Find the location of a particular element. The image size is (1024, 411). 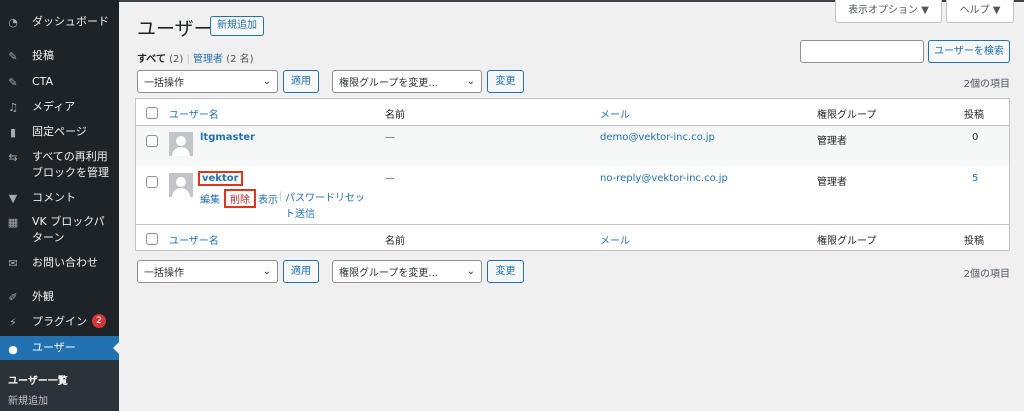

filter-admin: 管理者 is located at coordinates (208, 59).